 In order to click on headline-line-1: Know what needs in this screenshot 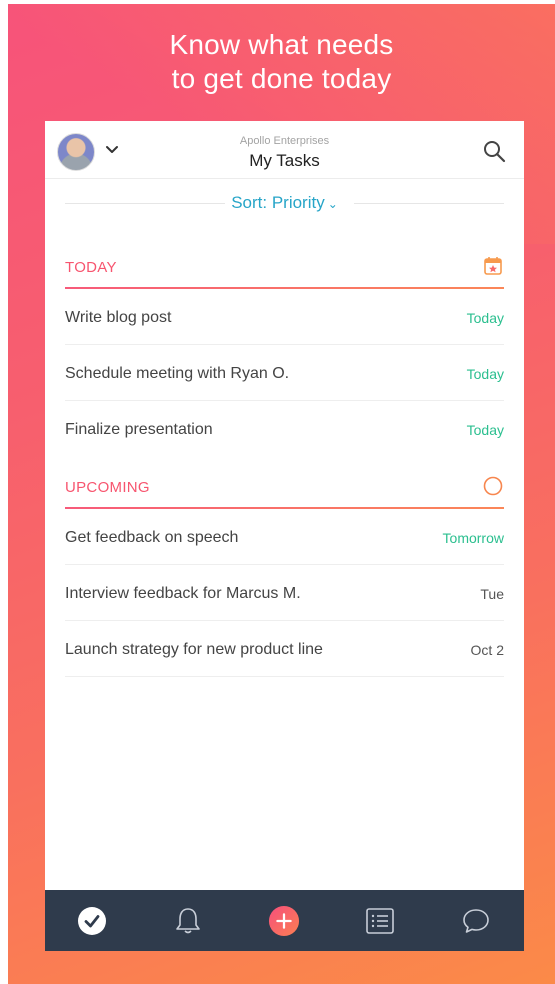, I will do `click(281, 44)`.